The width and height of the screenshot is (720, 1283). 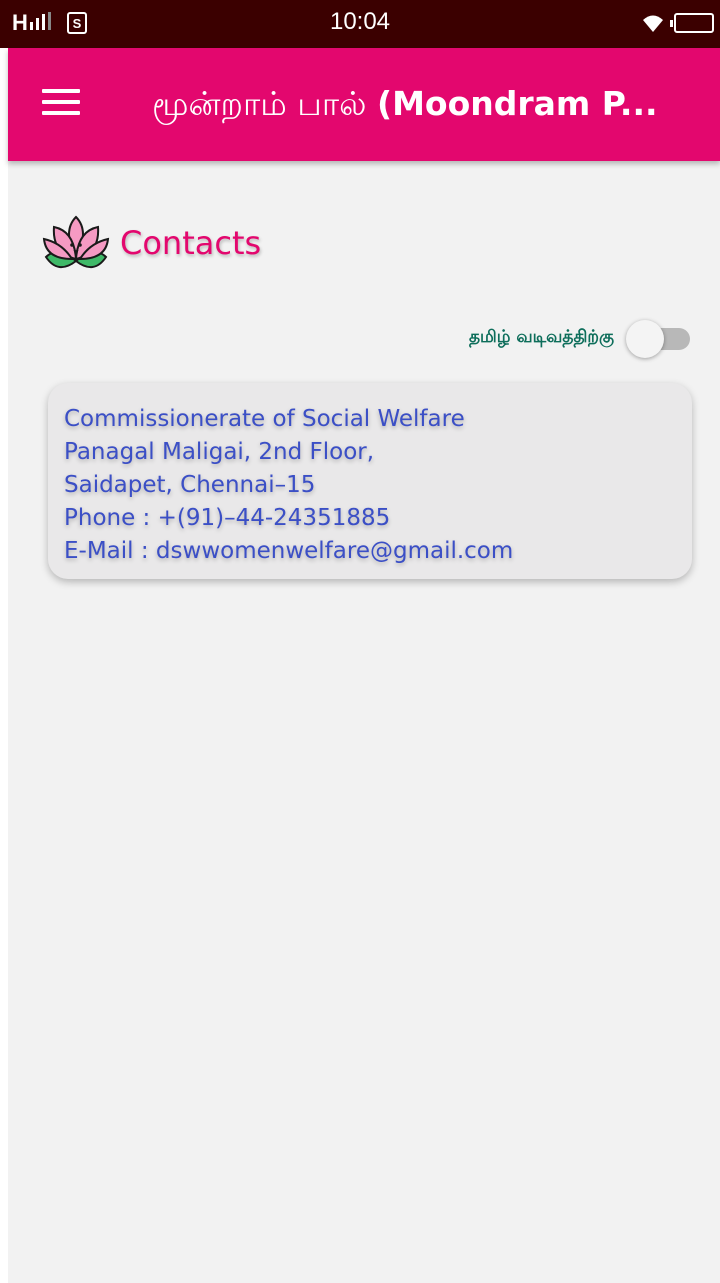 What do you see at coordinates (190, 485) in the screenshot?
I see `contact-address-line-2: Saidapet, Chennai–15` at bounding box center [190, 485].